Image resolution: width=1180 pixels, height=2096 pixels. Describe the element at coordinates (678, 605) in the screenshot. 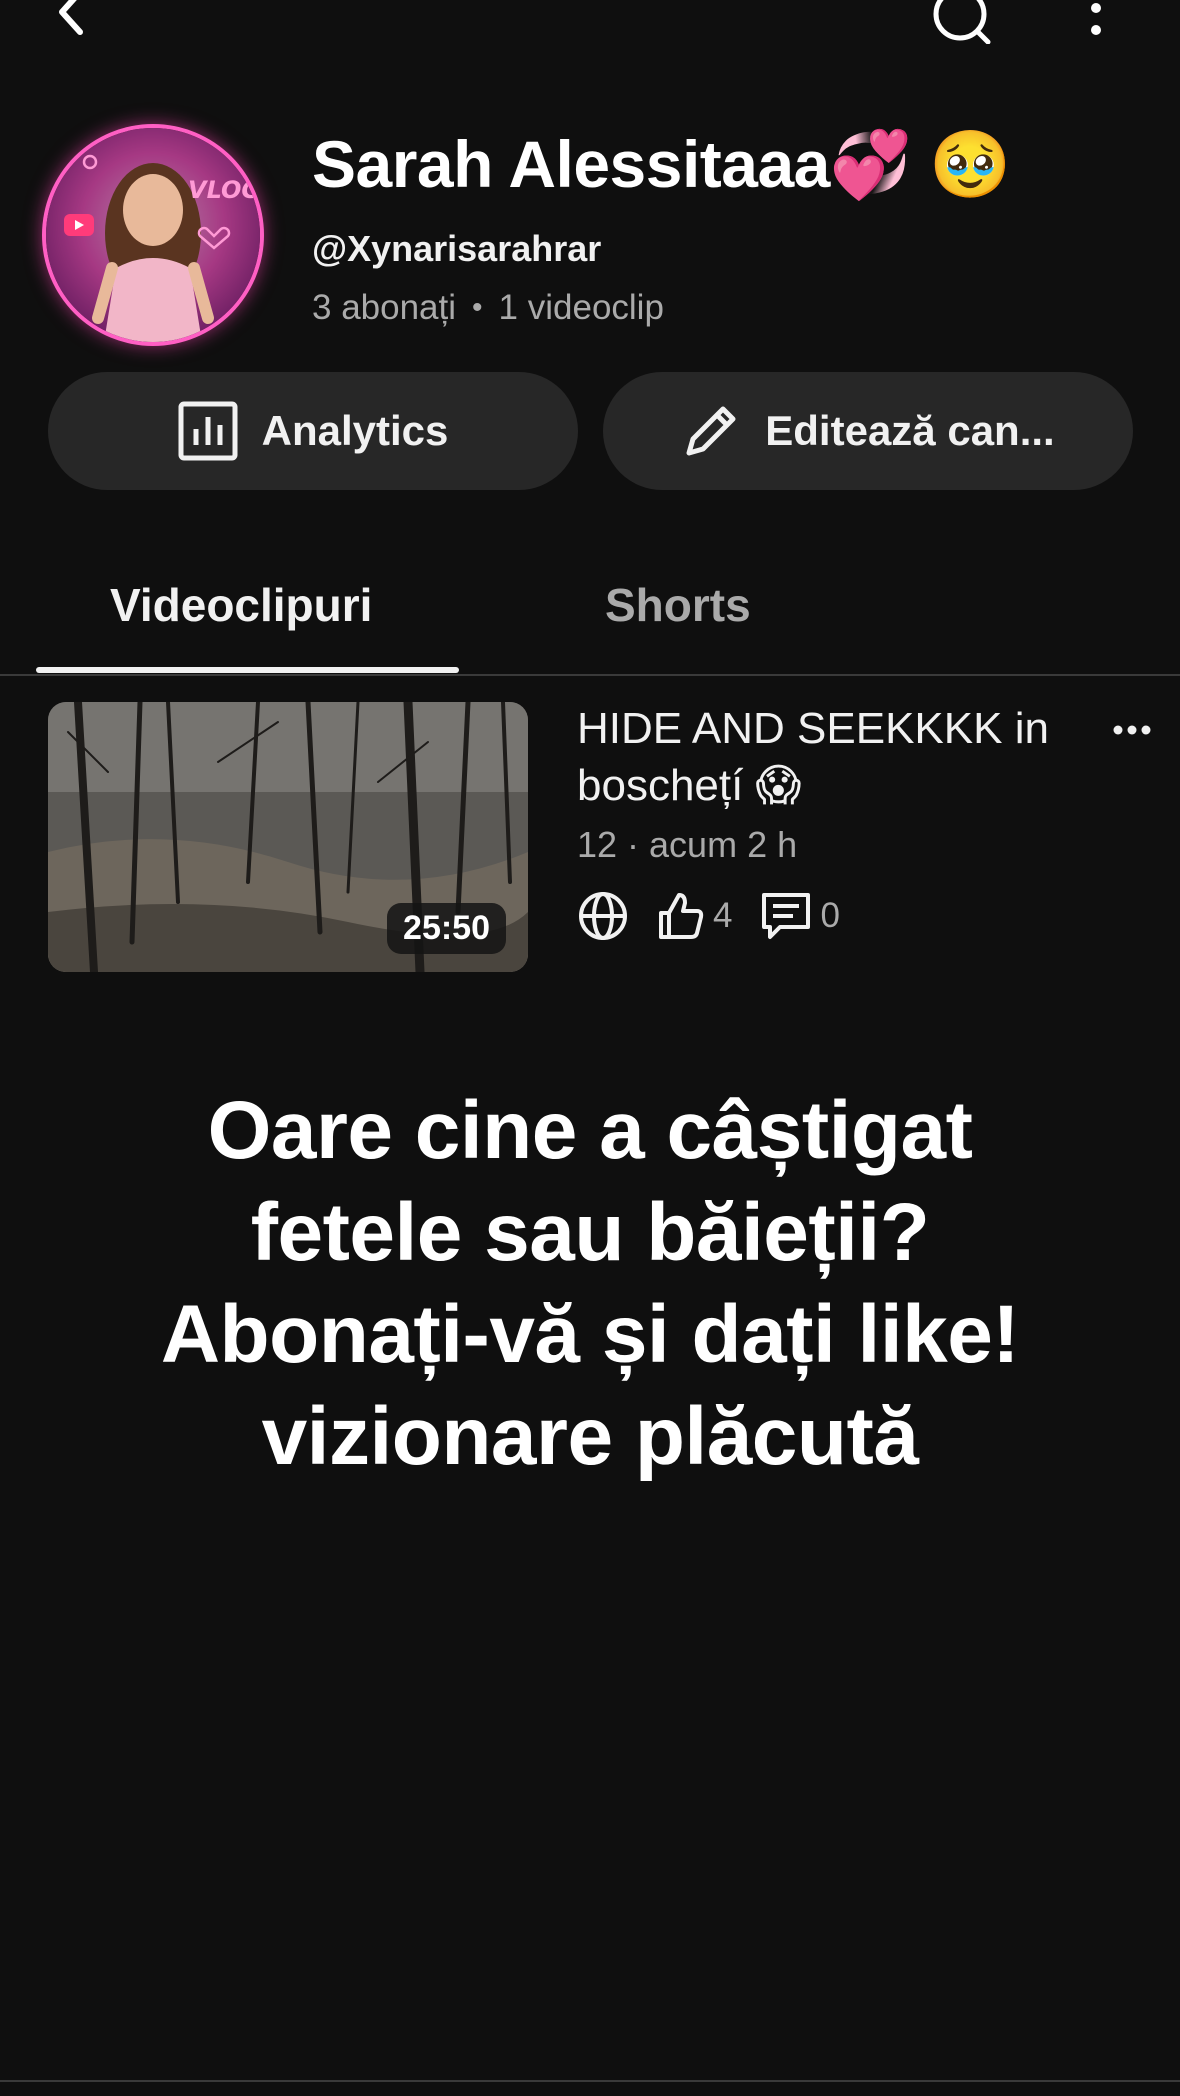

I see `tab-shorts: Shorts` at that location.